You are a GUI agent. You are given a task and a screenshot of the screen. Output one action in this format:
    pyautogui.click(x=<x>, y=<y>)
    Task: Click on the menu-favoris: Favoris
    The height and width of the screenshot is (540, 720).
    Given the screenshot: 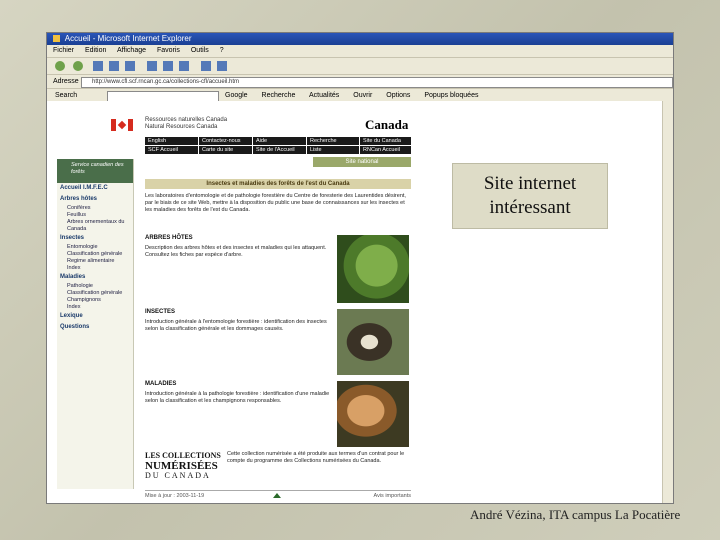 What is the action you would take?
    pyautogui.click(x=168, y=50)
    